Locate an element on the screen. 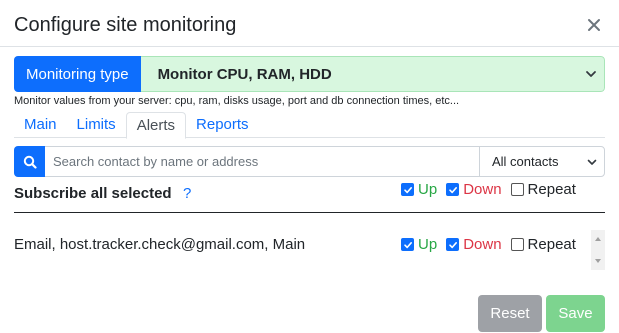 This screenshot has width=619, height=333. monitoring-type-value: Monitor CPU, RAM, HDD is located at coordinates (244, 74).